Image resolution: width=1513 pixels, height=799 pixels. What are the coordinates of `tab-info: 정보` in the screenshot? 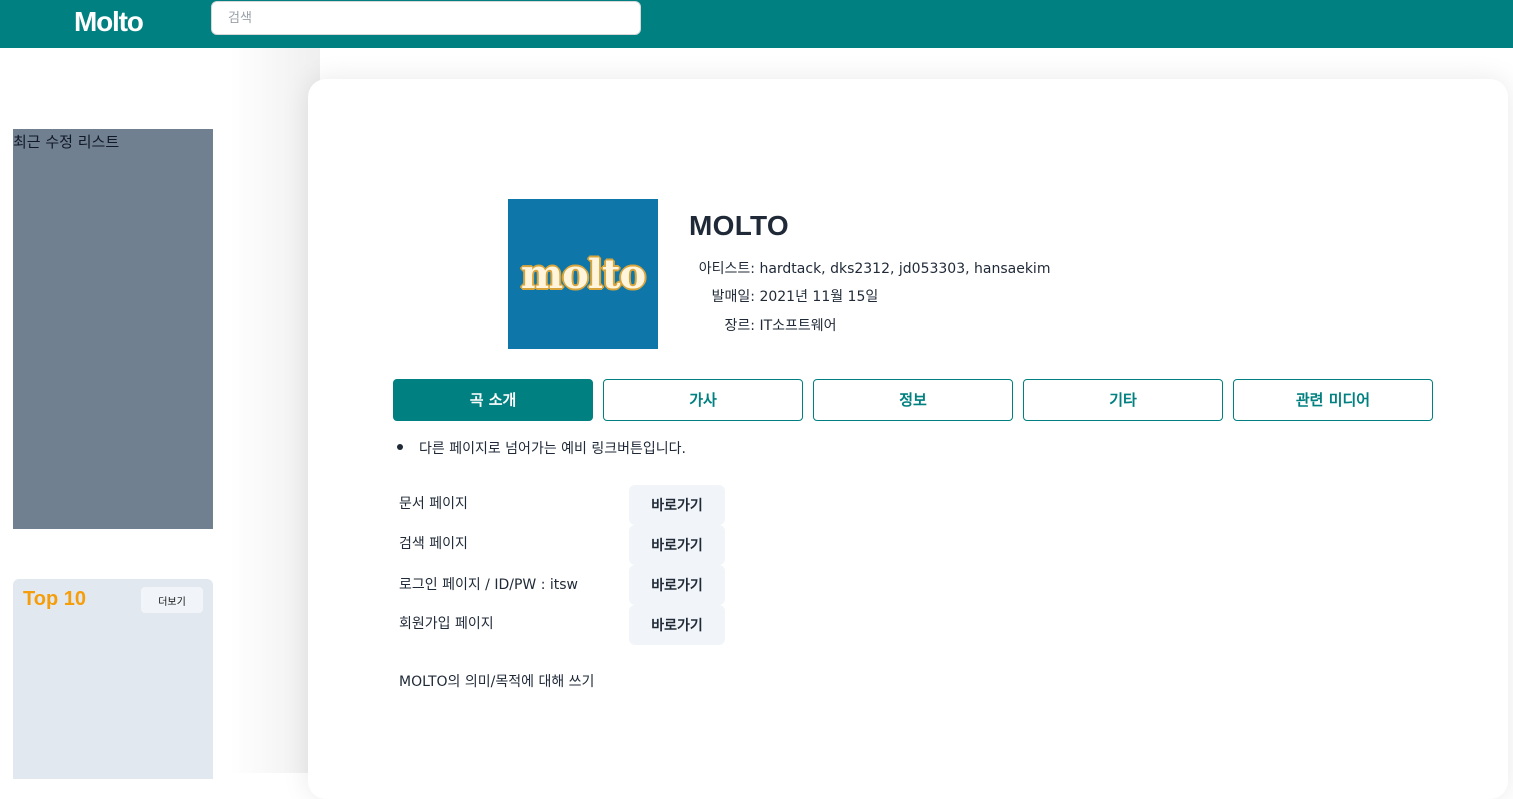 It's located at (913, 400).